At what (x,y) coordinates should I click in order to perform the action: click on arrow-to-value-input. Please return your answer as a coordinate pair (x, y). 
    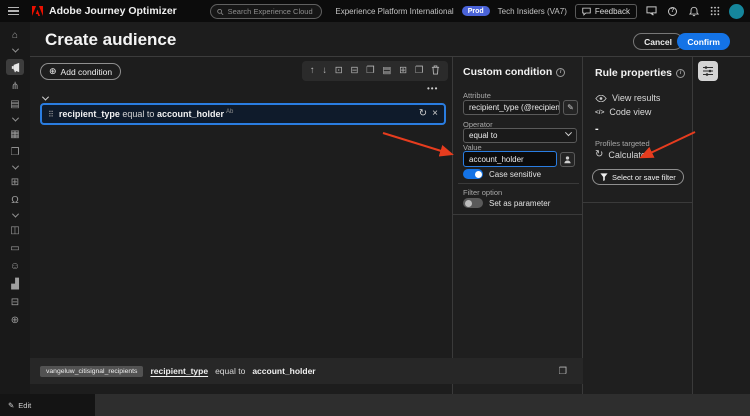
    Looking at the image, I should click on (418, 144).